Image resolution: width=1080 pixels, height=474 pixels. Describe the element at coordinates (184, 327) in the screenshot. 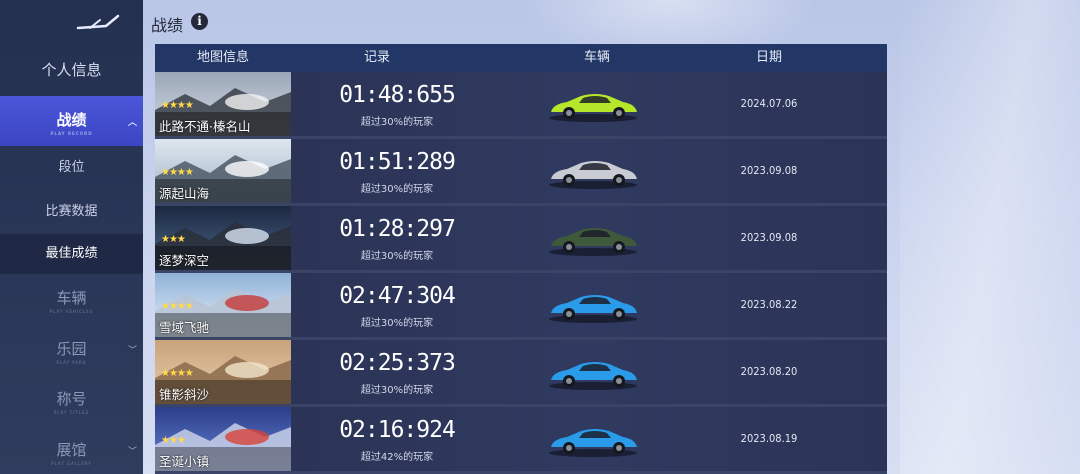

I see `map-name: 雪域飞驰` at that location.